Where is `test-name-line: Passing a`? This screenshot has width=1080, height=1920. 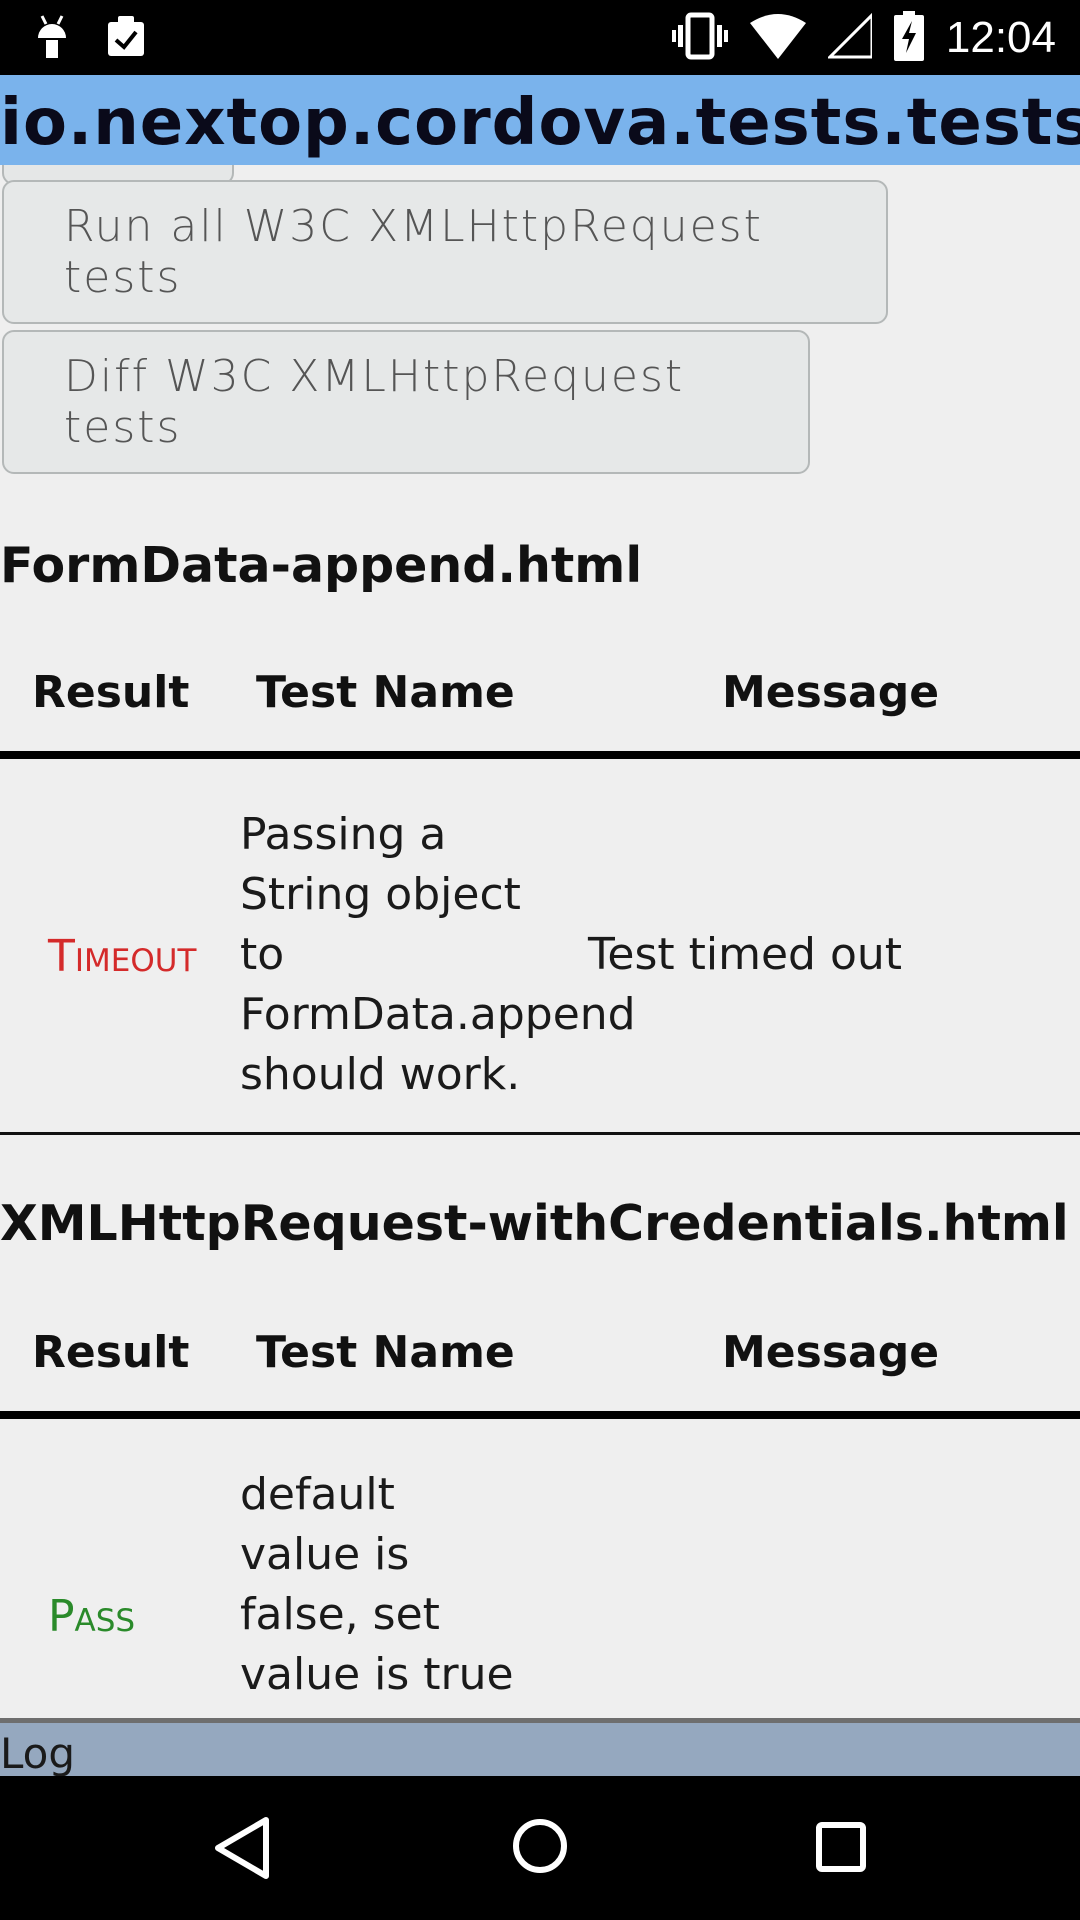 test-name-line: Passing a is located at coordinates (343, 834).